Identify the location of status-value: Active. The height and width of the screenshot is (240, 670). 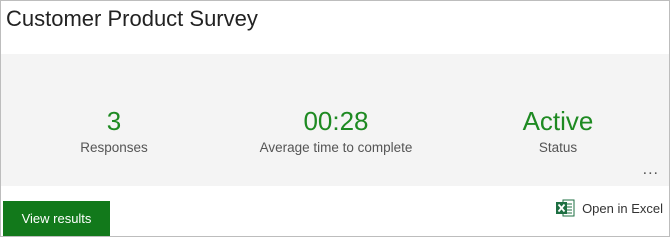
(558, 121).